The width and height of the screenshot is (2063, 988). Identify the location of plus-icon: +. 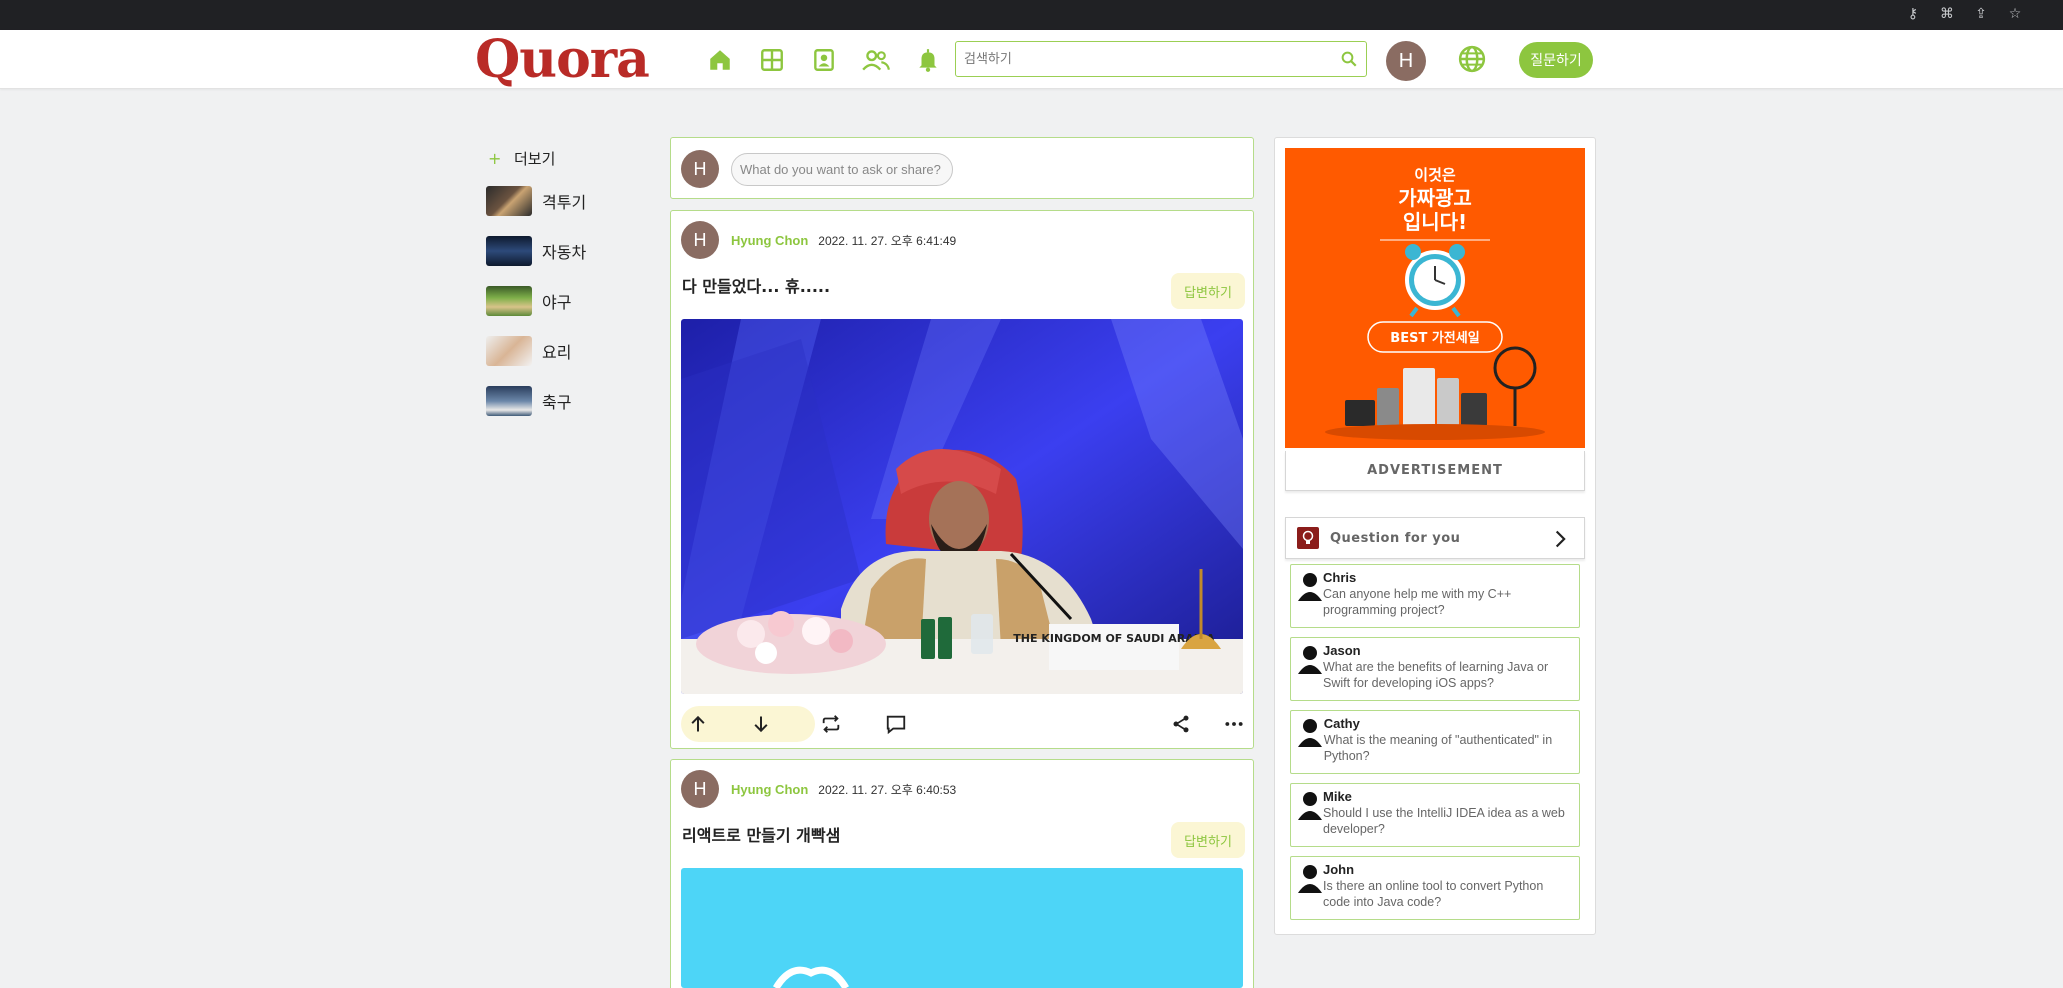
(495, 158).